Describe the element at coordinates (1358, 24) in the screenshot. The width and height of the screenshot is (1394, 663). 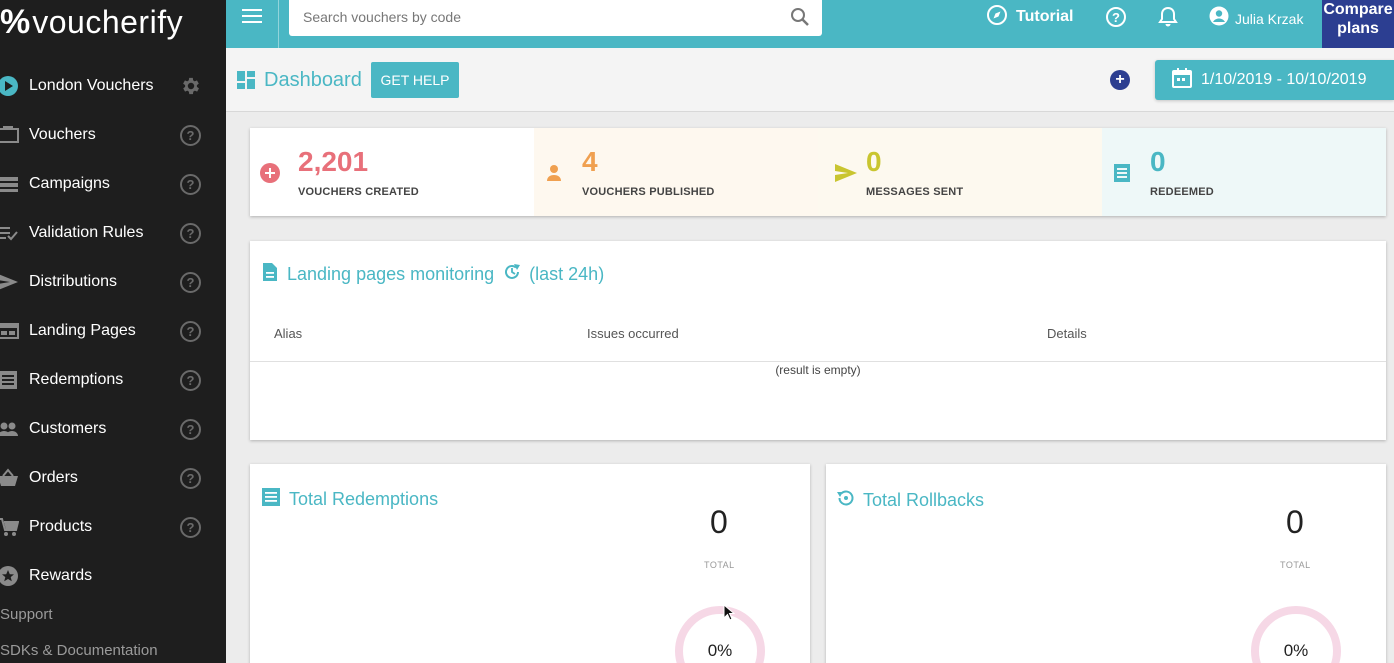
I see `compare-plans-button: Compare plans` at that location.